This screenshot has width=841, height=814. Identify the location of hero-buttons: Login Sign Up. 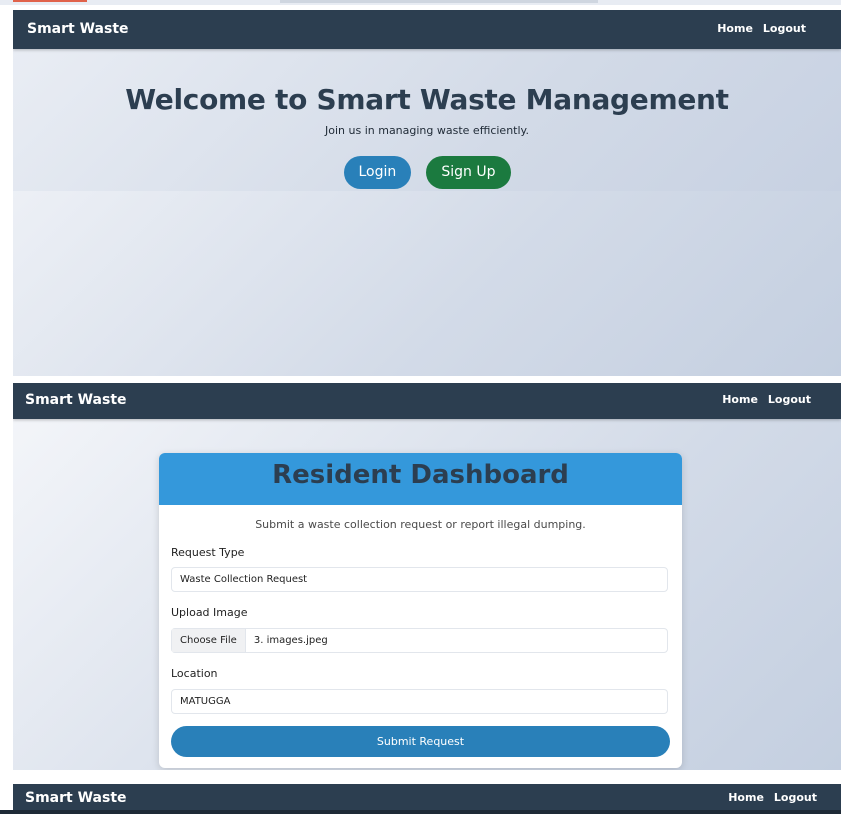
(427, 172).